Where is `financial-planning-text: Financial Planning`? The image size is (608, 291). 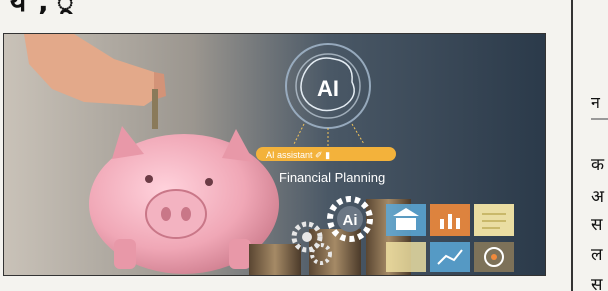 financial-planning-text: Financial Planning is located at coordinates (332, 177).